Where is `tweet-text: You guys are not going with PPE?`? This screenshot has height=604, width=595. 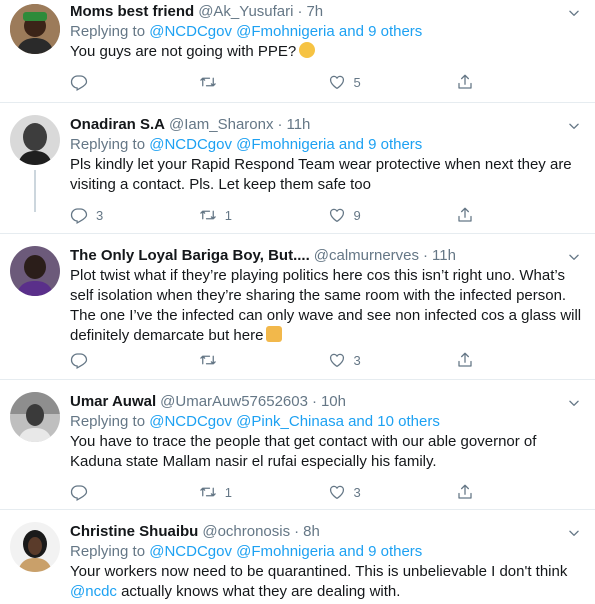 tweet-text: You guys are not going with PPE? is located at coordinates (327, 52).